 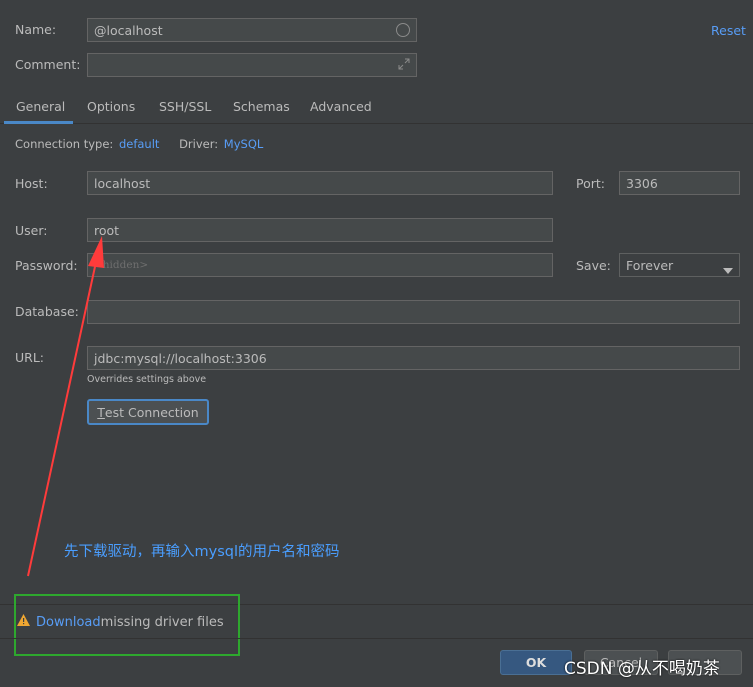 I want to click on download-link: Download, so click(x=68, y=622).